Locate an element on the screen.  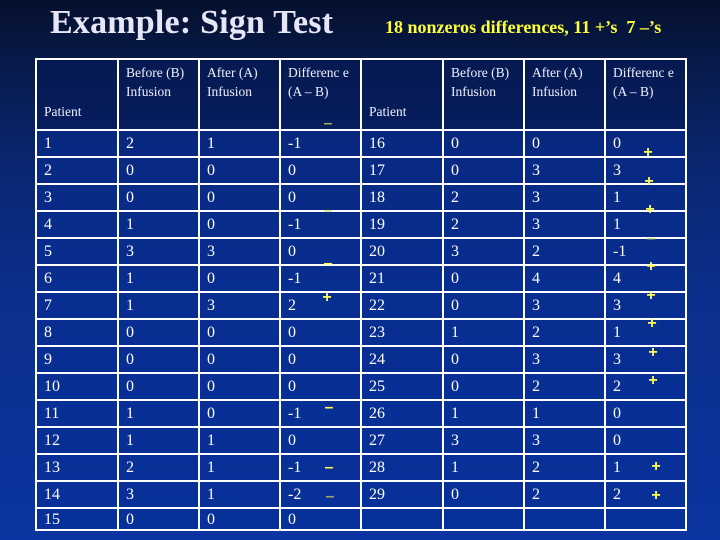
slide-title: Example: Sign Test is located at coordinates (192, 22).